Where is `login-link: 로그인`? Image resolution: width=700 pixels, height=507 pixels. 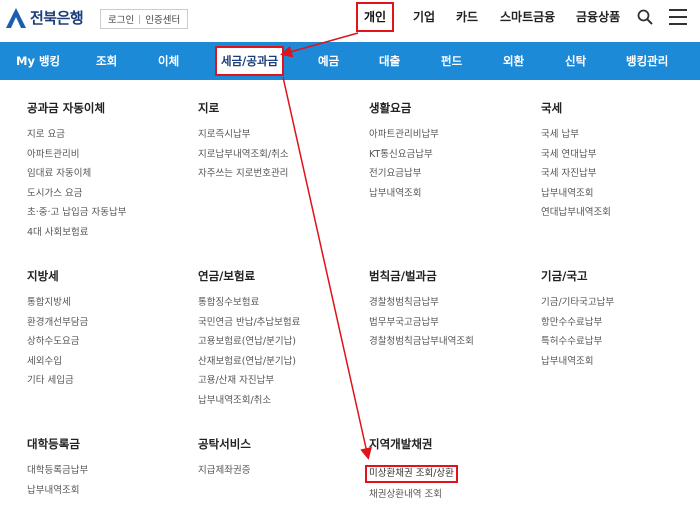
login-link: 로그인 is located at coordinates (121, 19).